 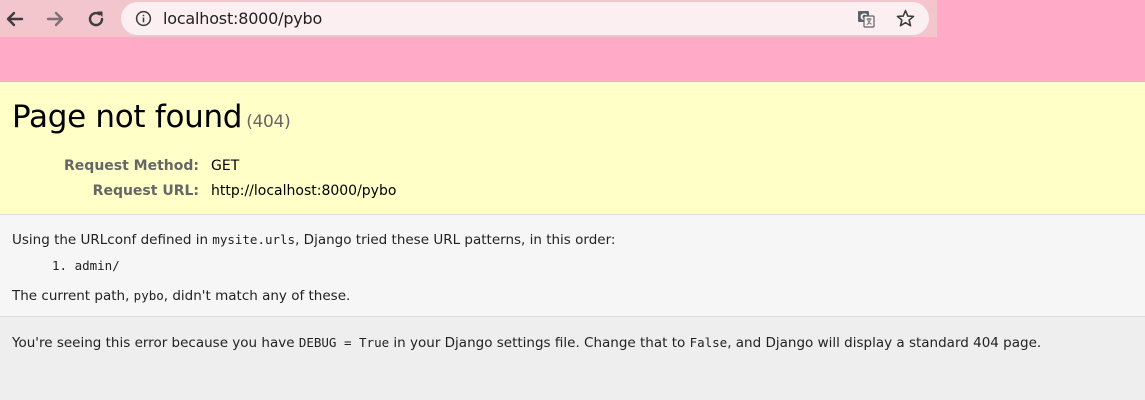 I want to click on star-icon, so click(x=905, y=18).